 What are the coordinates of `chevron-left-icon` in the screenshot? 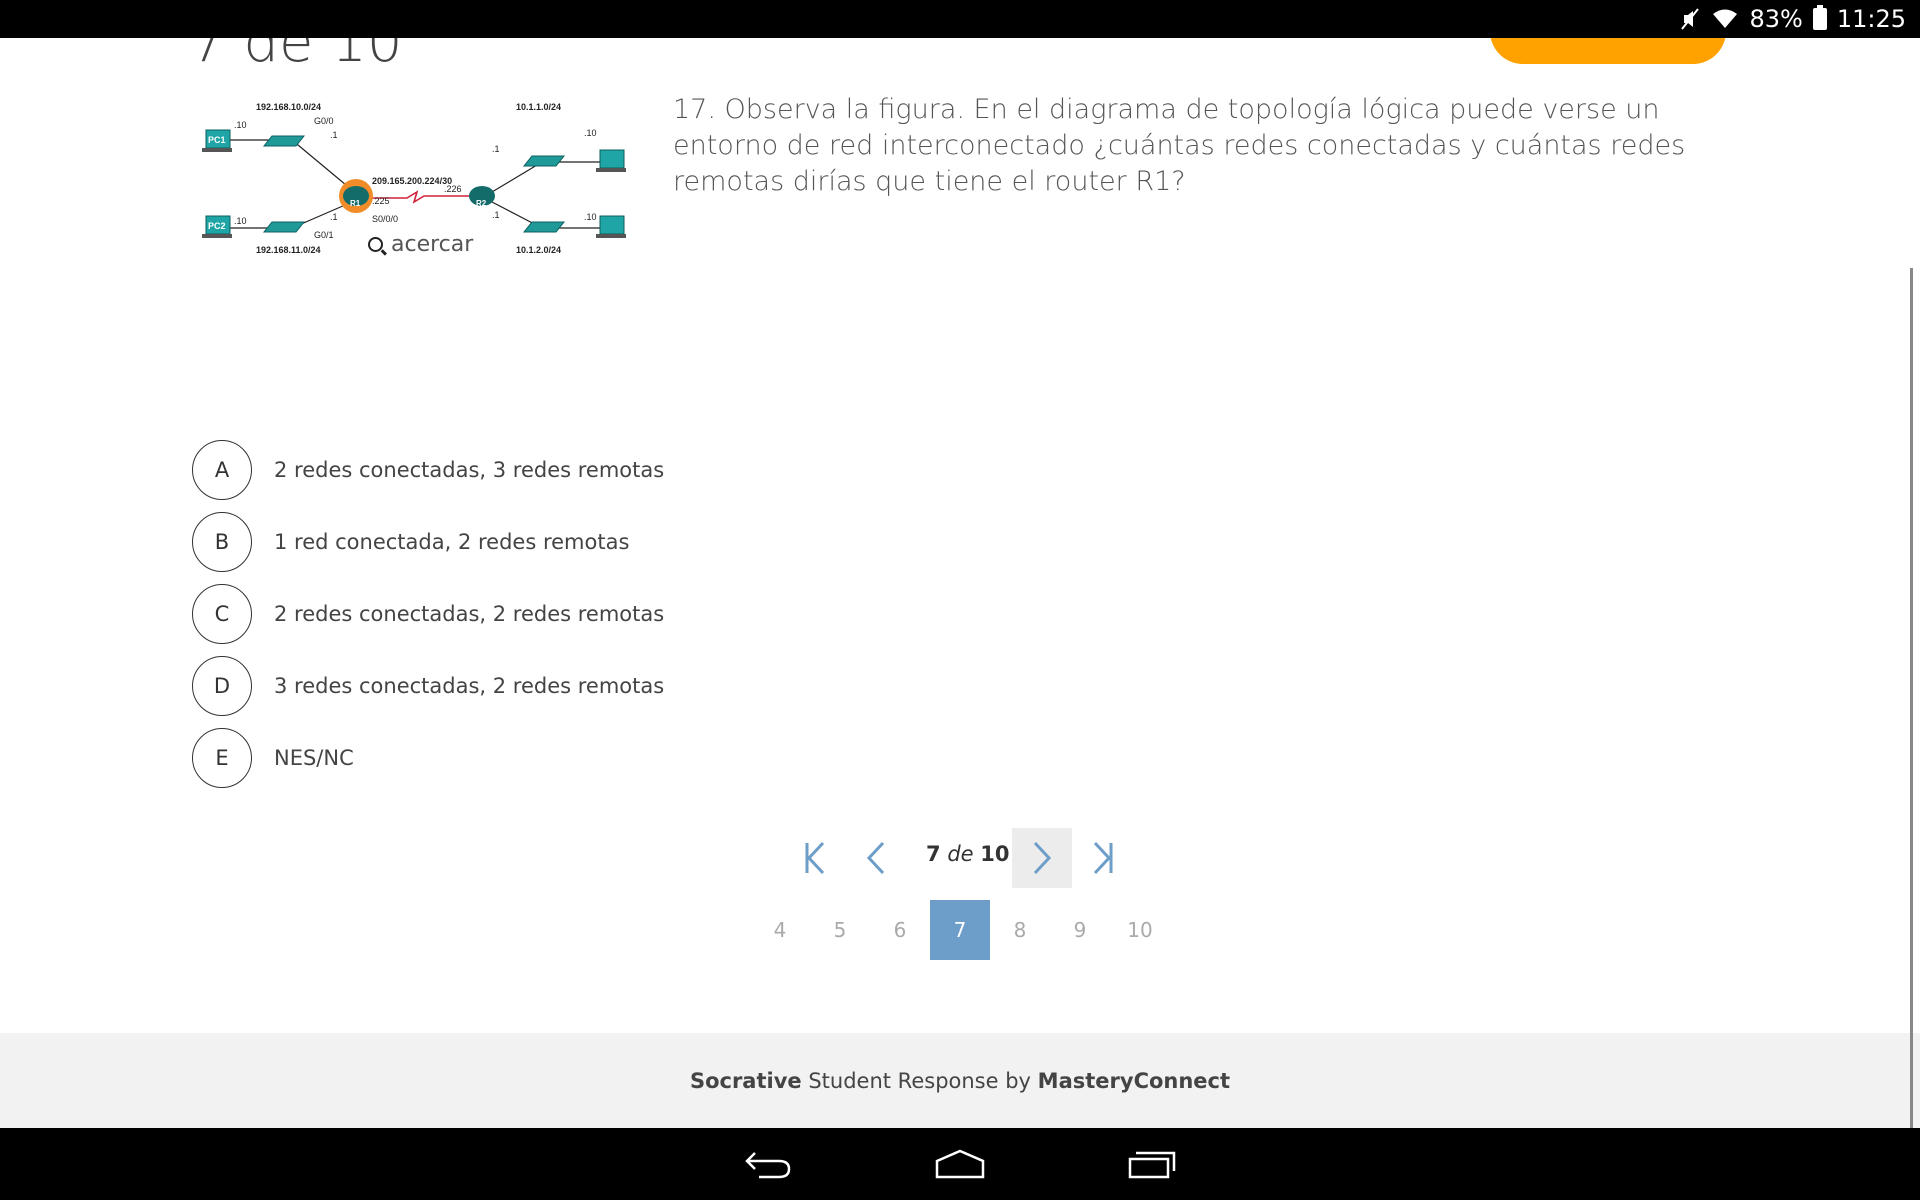 It's located at (875, 858).